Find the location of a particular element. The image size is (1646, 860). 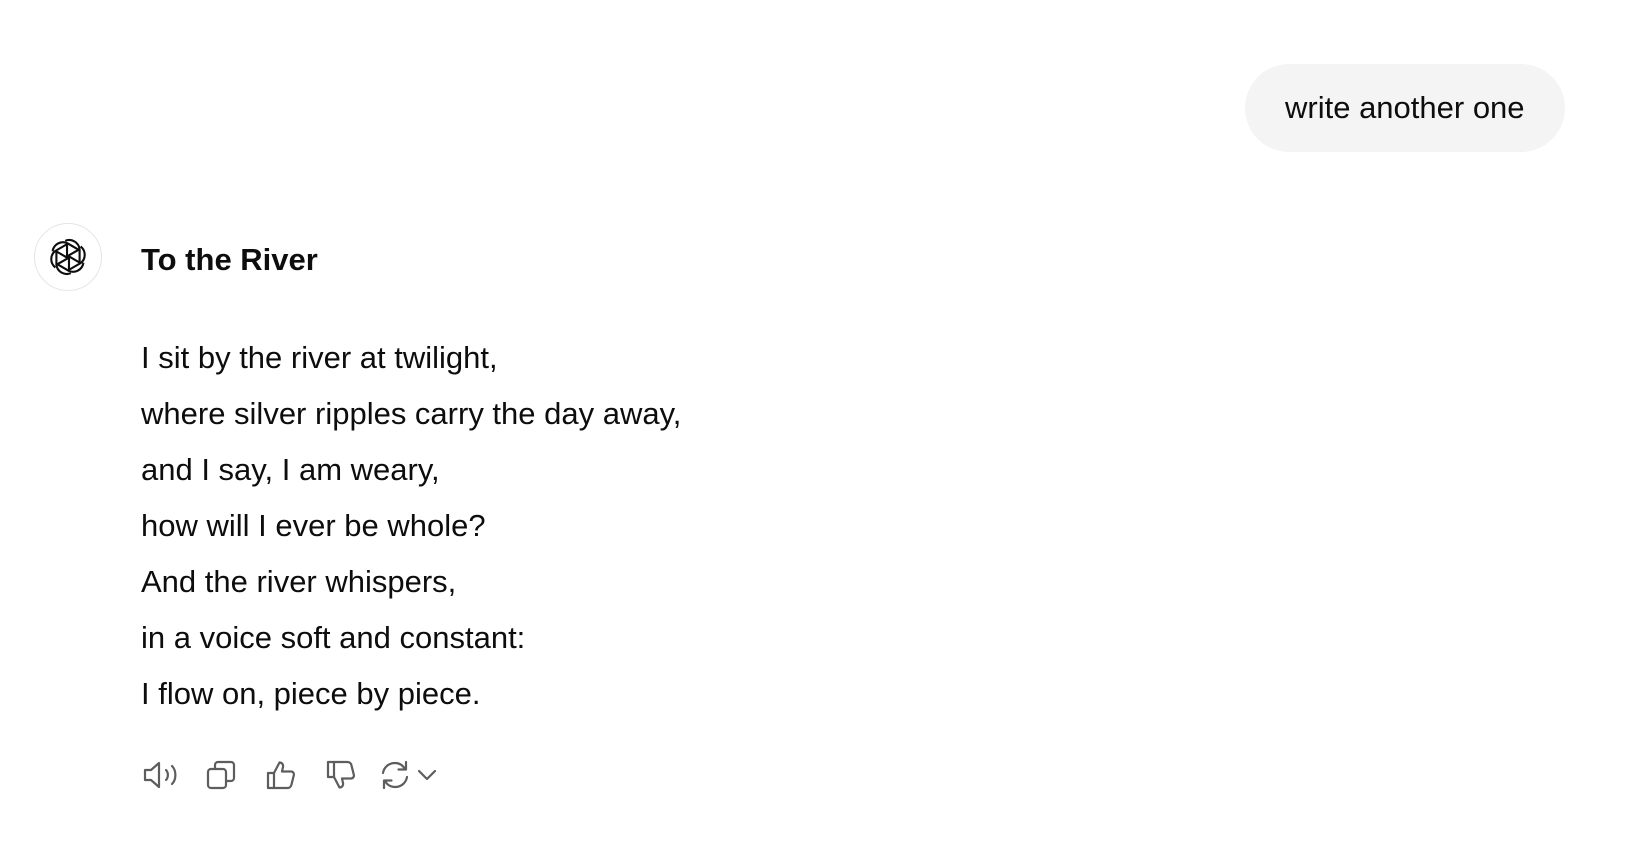

poem-line: I sit by the river at twilight, is located at coordinates (319, 357).